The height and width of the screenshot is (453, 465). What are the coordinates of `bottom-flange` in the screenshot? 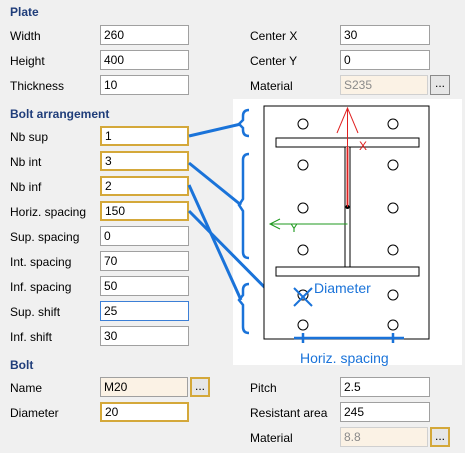 It's located at (347, 271).